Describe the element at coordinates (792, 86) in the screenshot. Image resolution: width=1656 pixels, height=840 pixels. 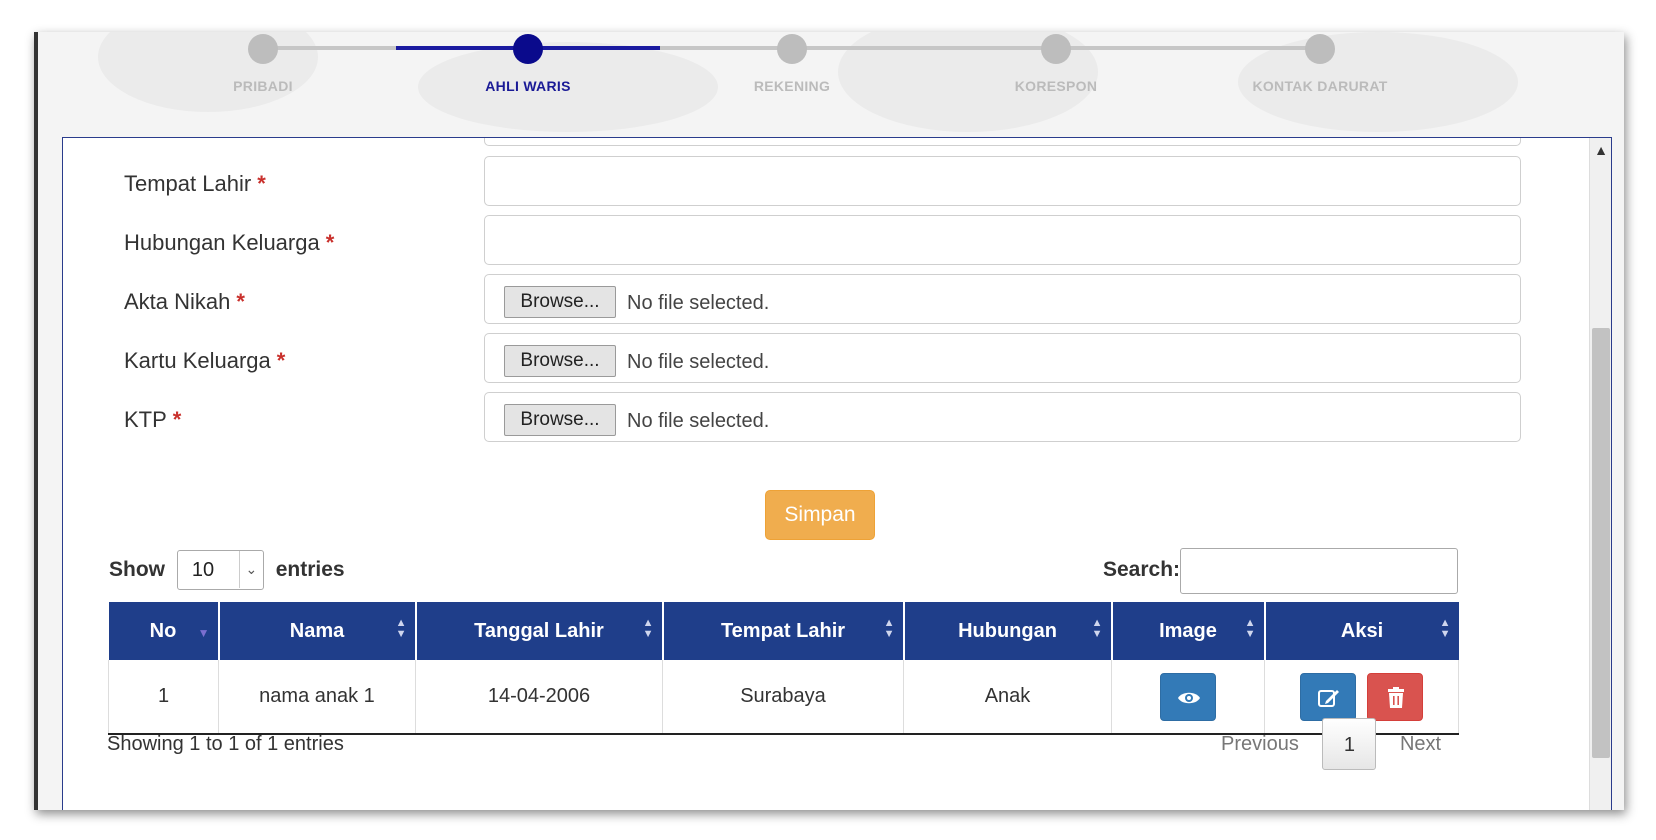
I see `step-label: REKENING` at that location.